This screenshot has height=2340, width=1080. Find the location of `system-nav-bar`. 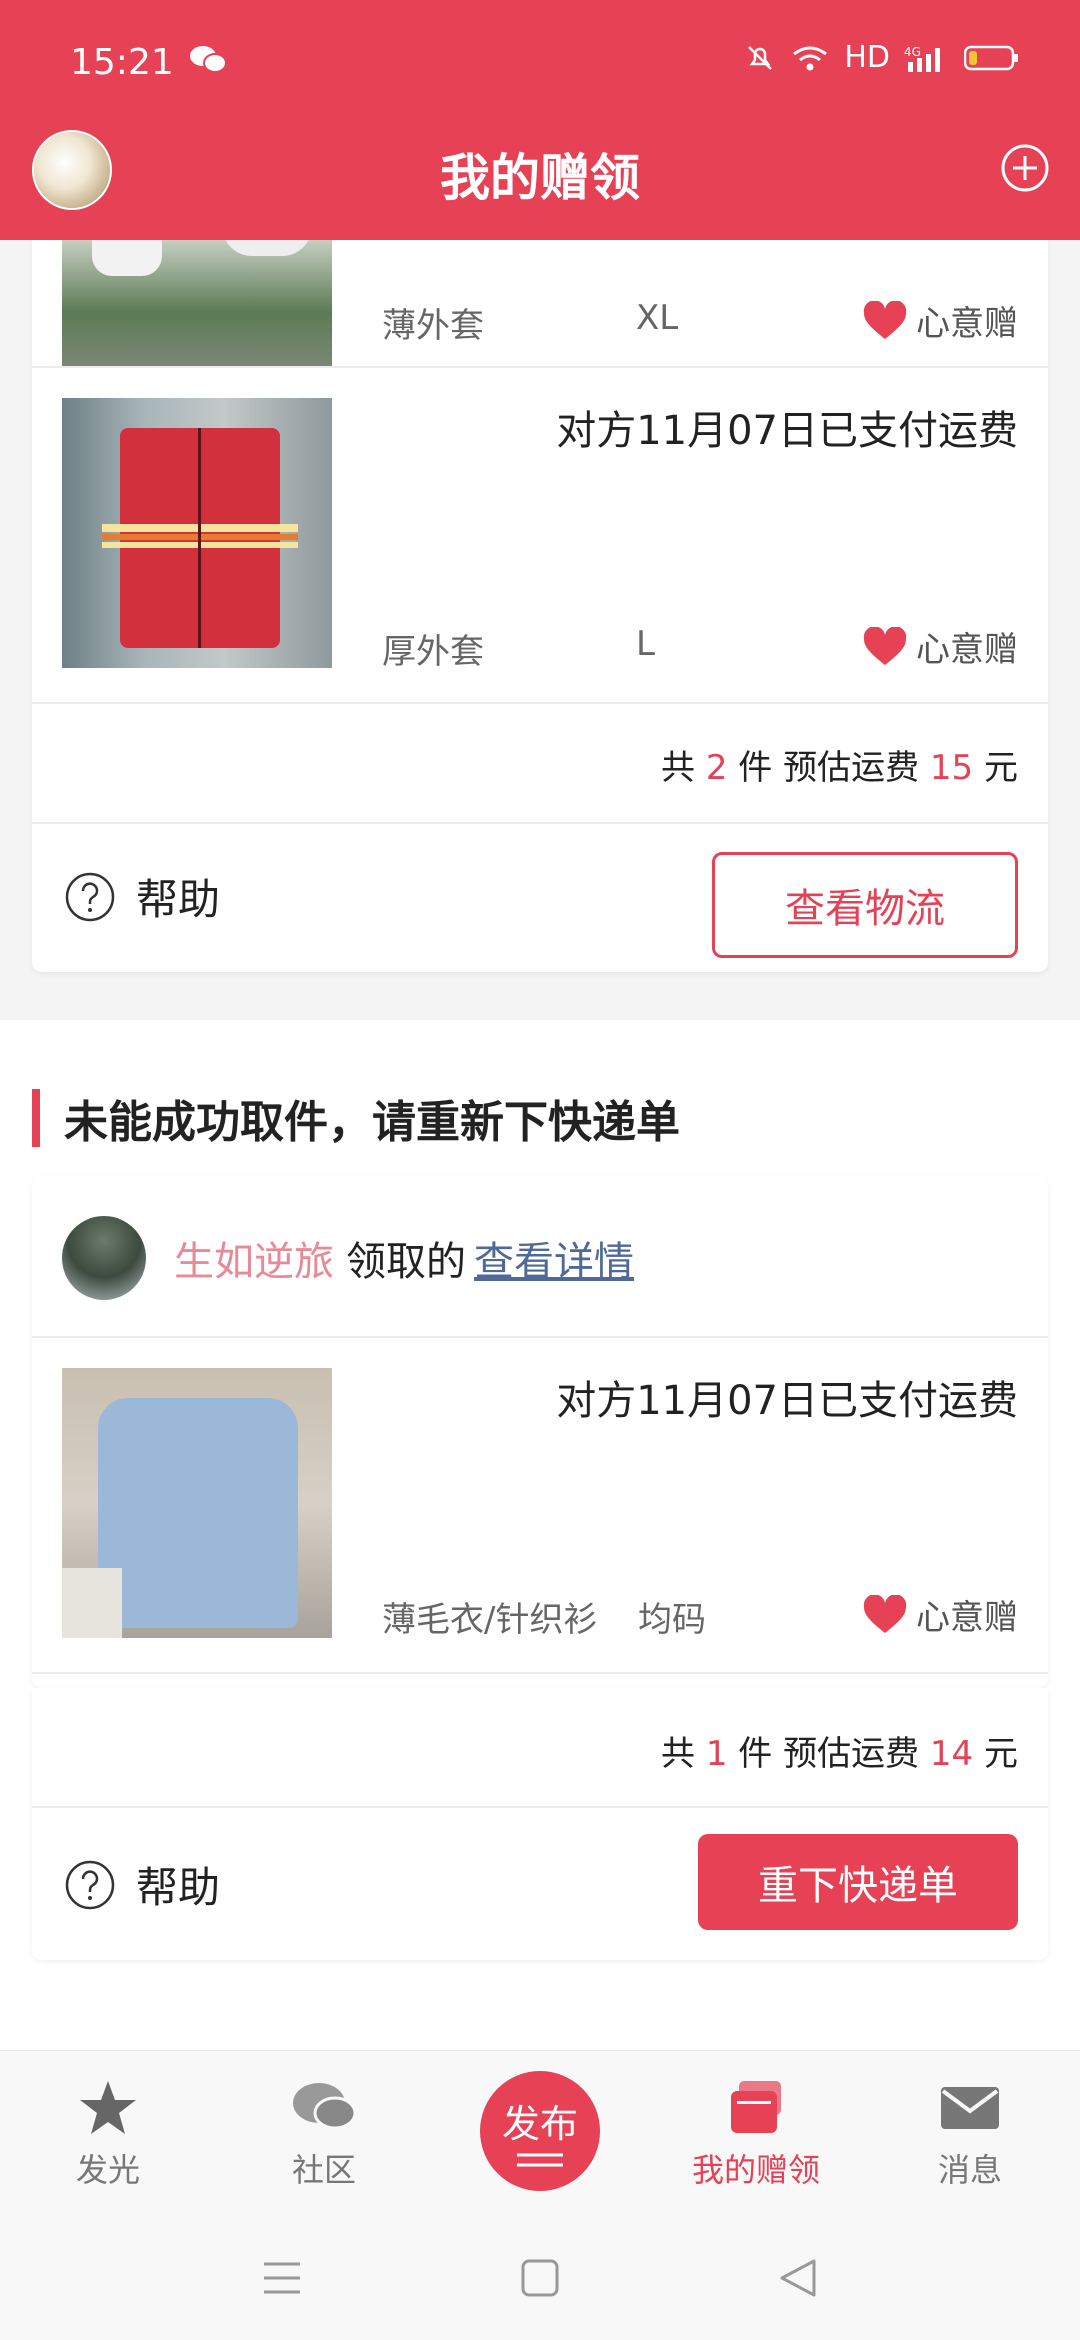

system-nav-bar is located at coordinates (540, 2280).